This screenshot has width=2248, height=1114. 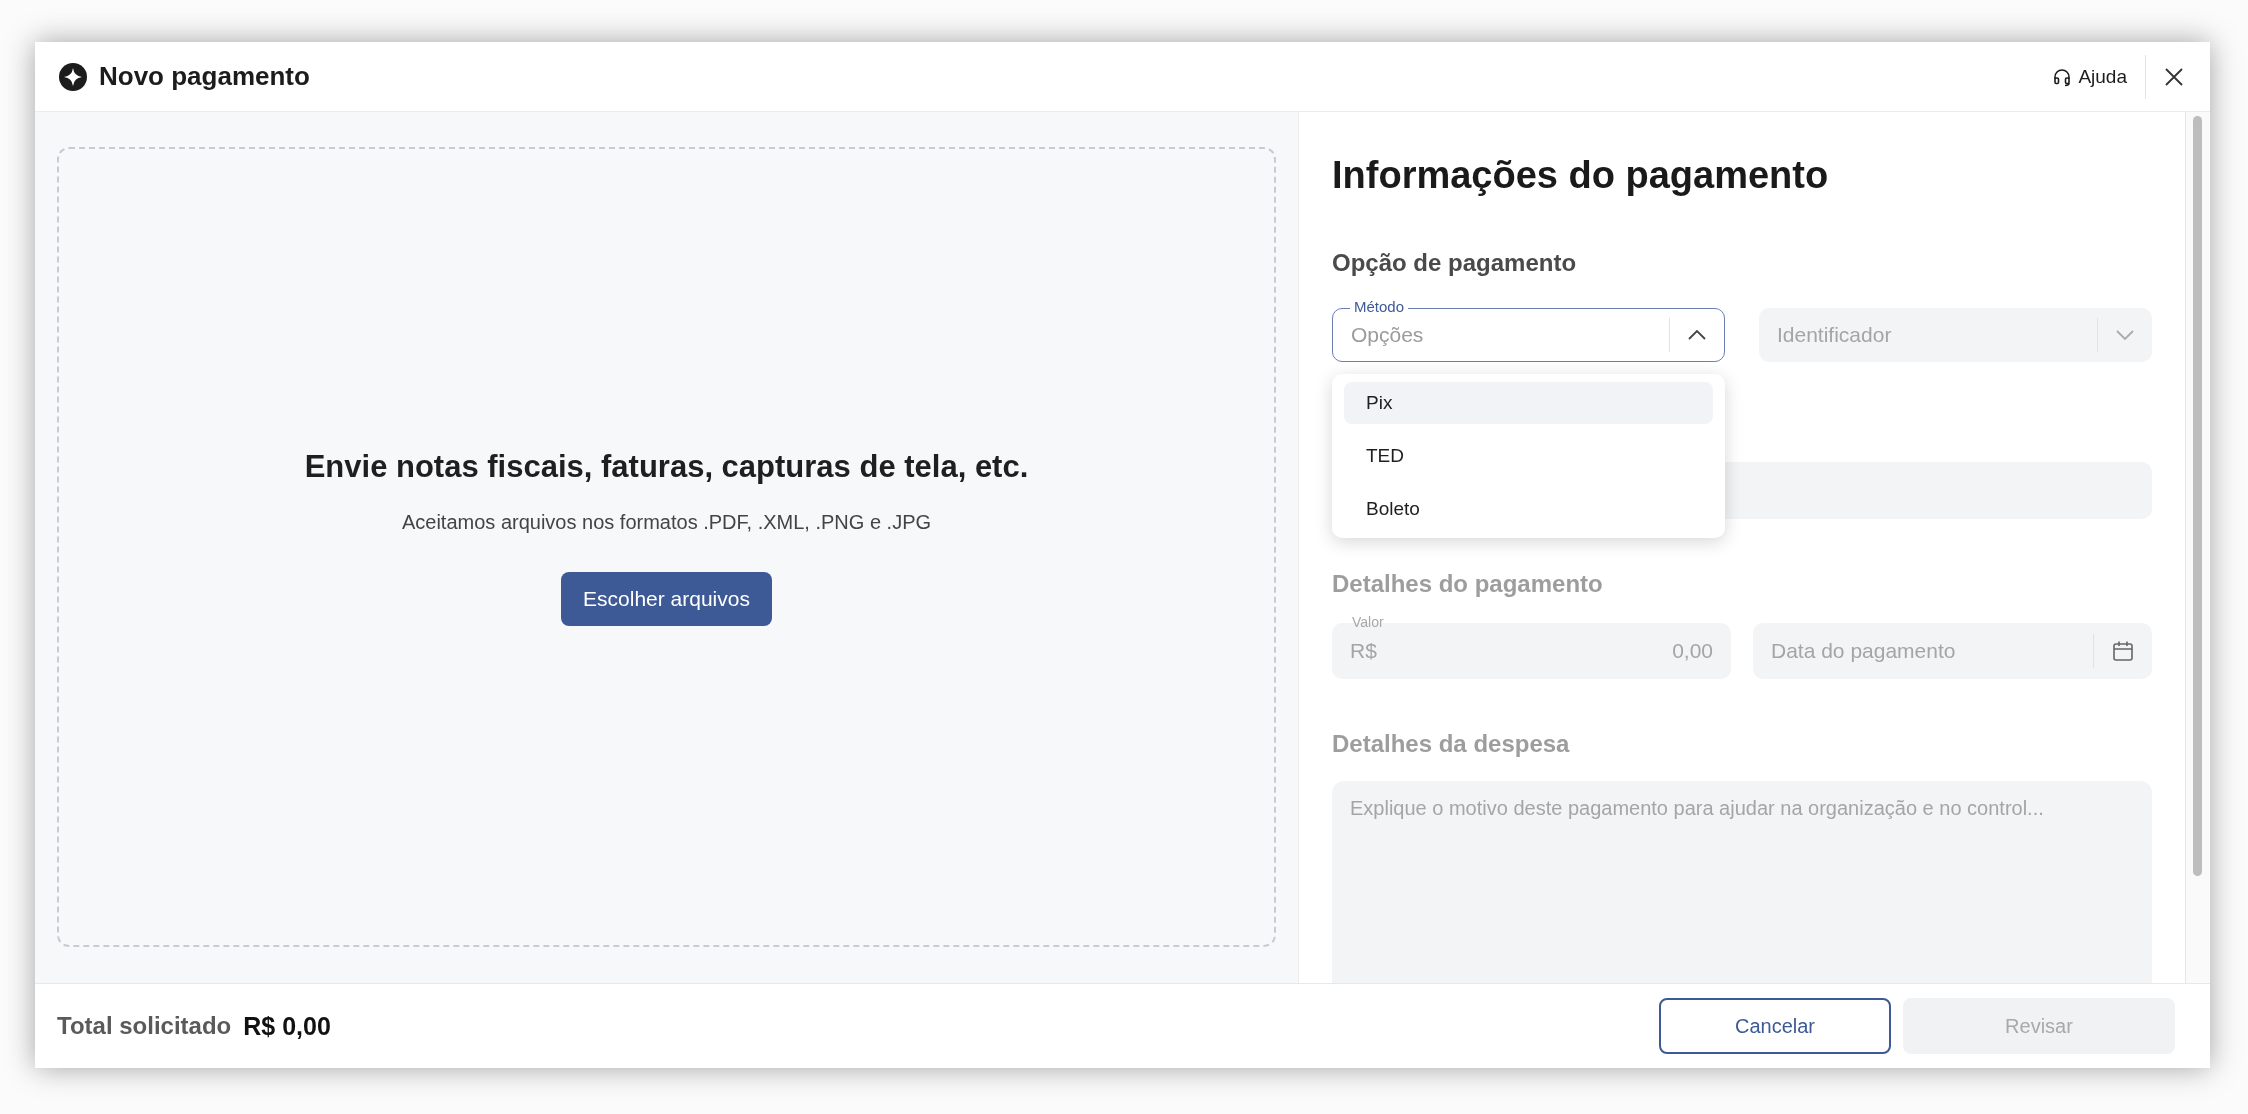 I want to click on form-title: Informações do pagamento, so click(x=1581, y=175).